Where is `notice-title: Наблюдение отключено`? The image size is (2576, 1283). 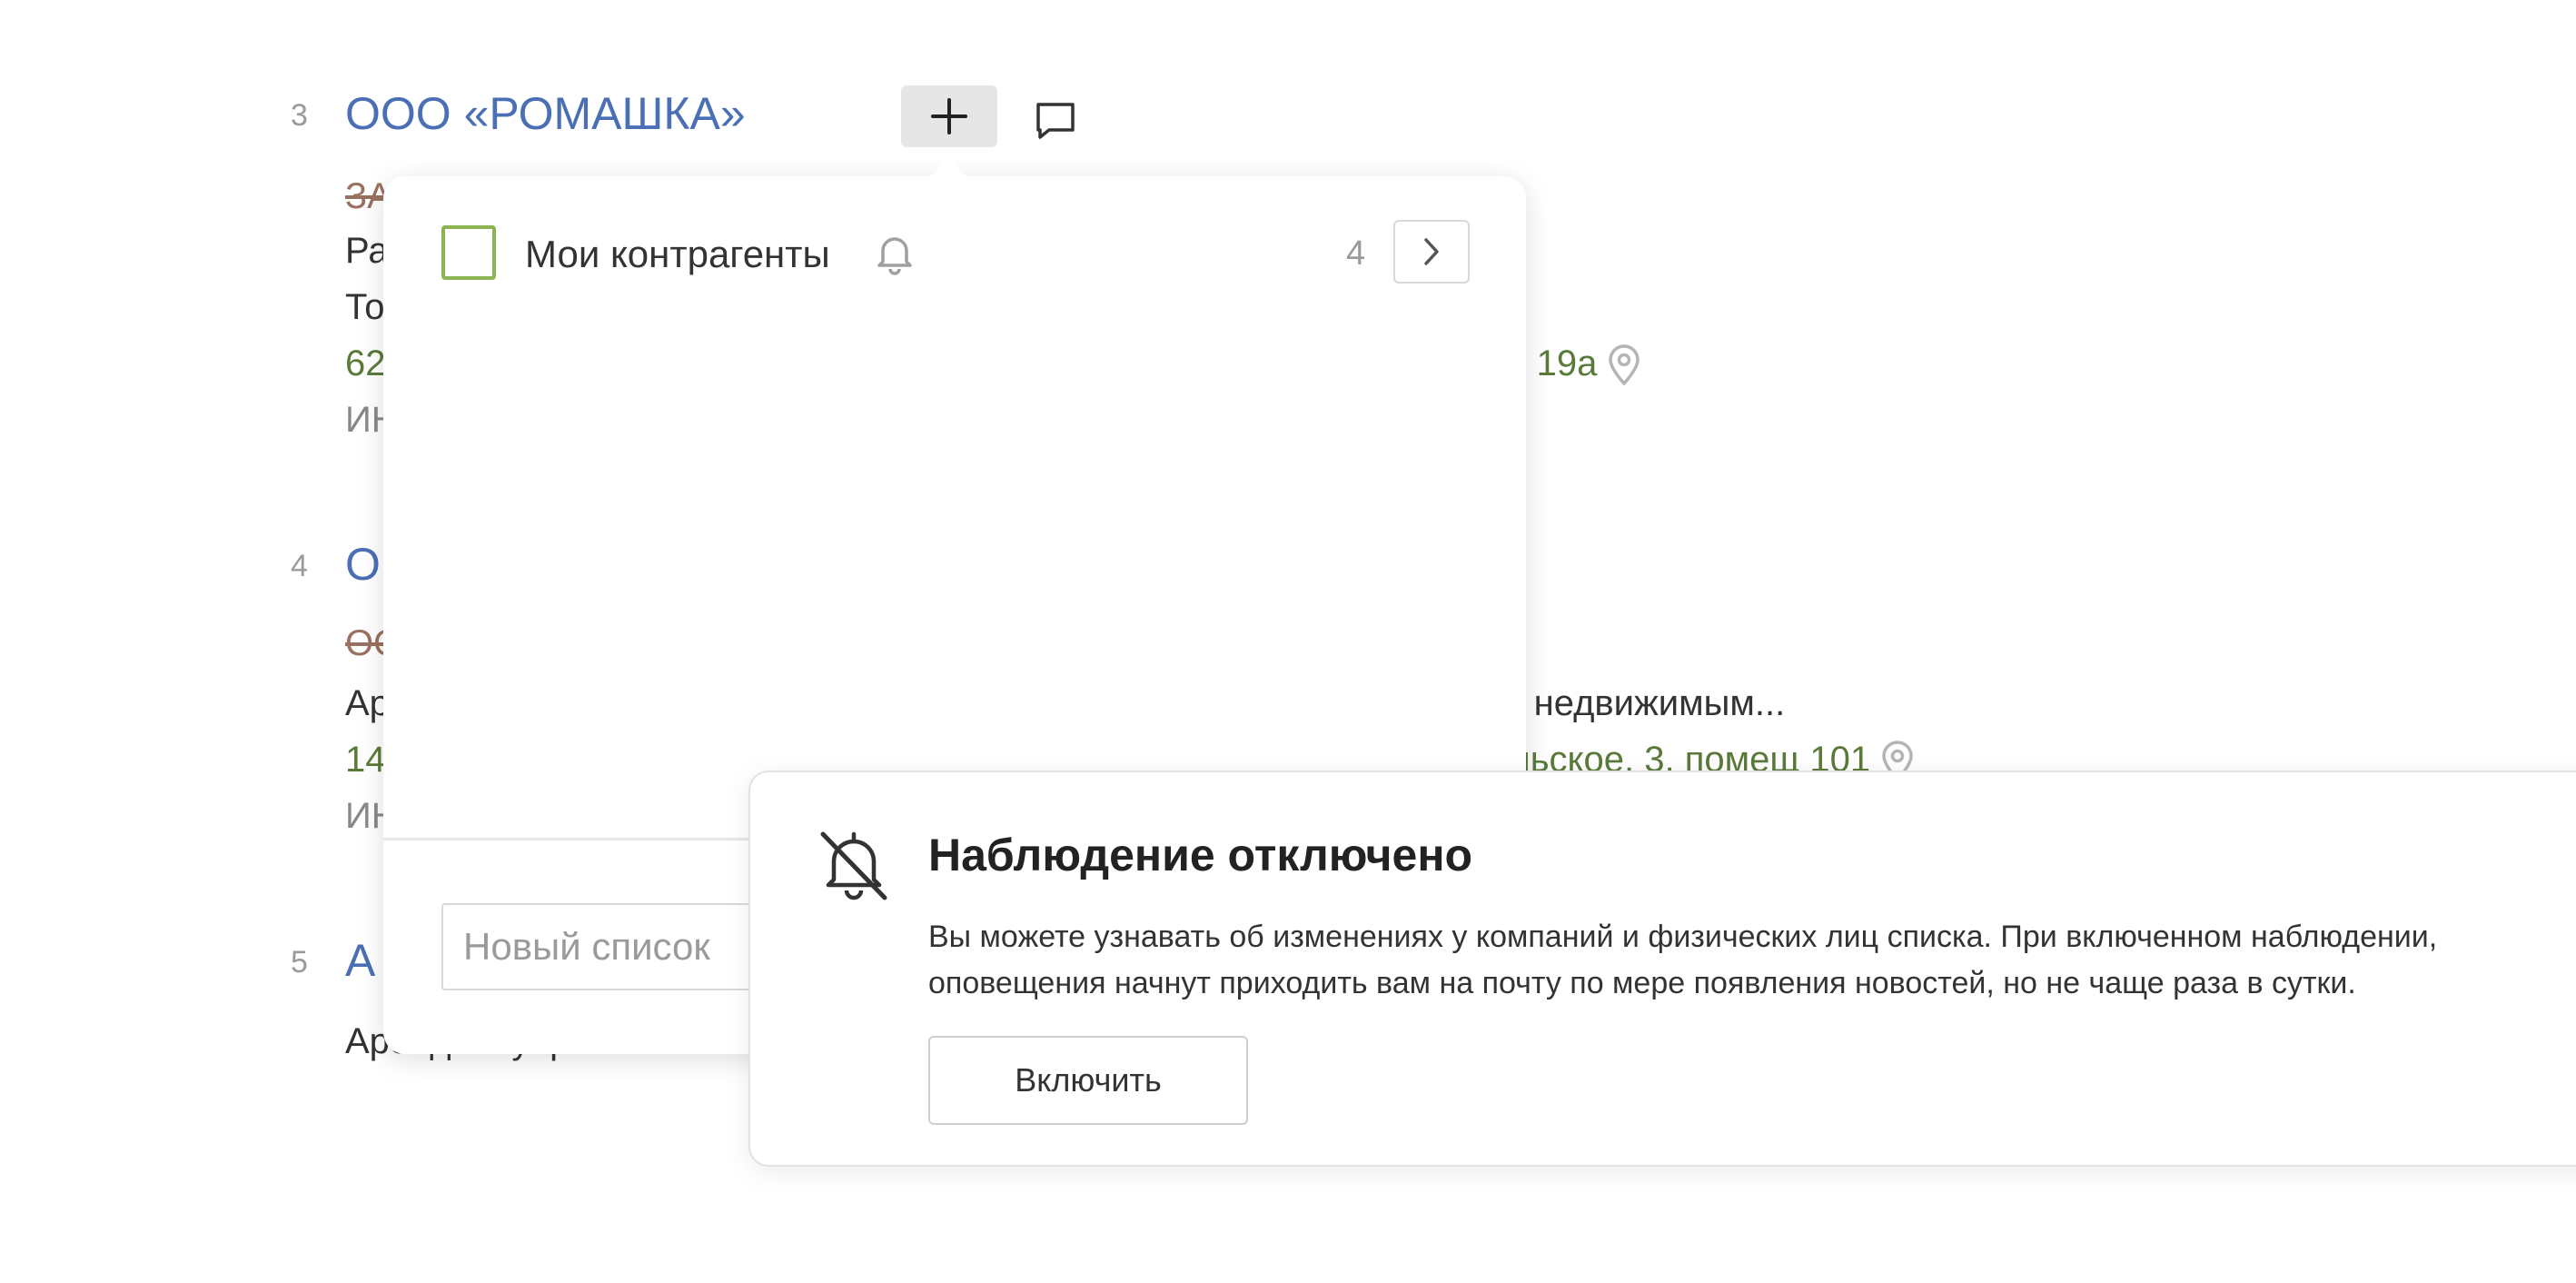 notice-title: Наблюдение отключено is located at coordinates (1200, 855).